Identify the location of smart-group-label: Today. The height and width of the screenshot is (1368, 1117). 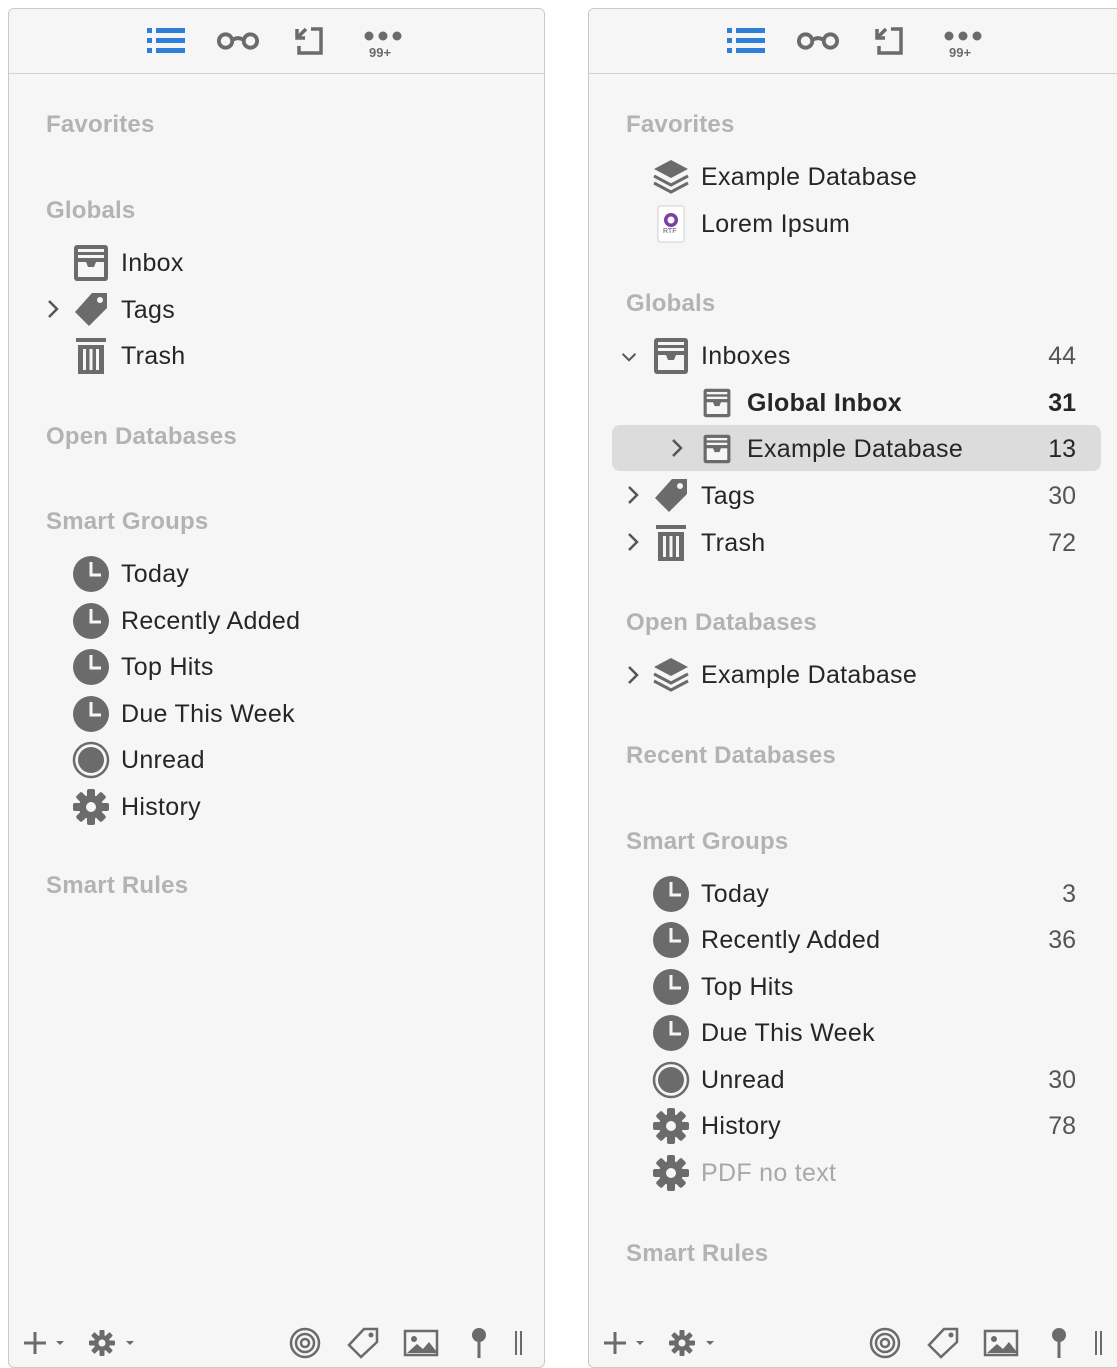
(155, 573).